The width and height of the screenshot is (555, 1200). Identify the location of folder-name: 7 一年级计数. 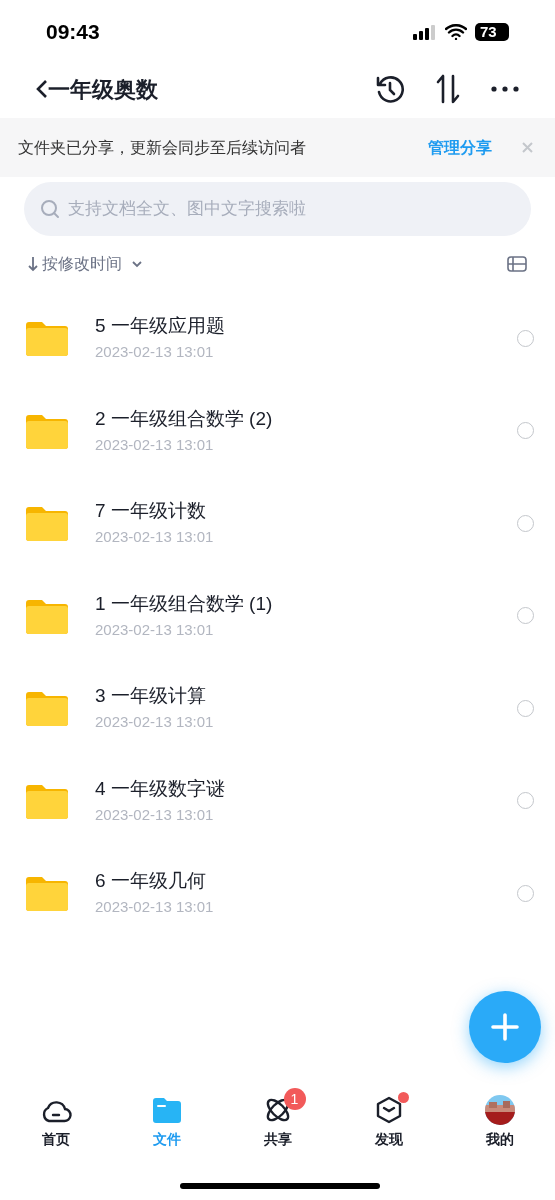
(151, 511).